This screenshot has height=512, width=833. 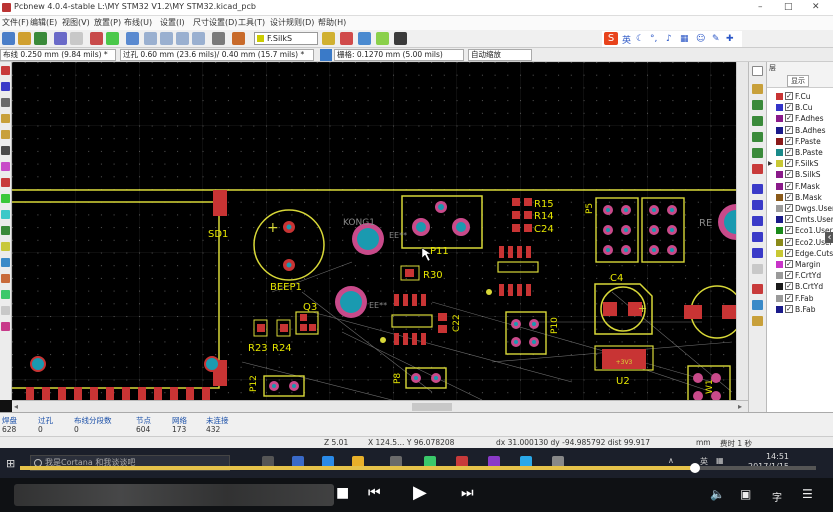 What do you see at coordinates (716, 39) in the screenshot?
I see `ime-skin-icon: ✎` at bounding box center [716, 39].